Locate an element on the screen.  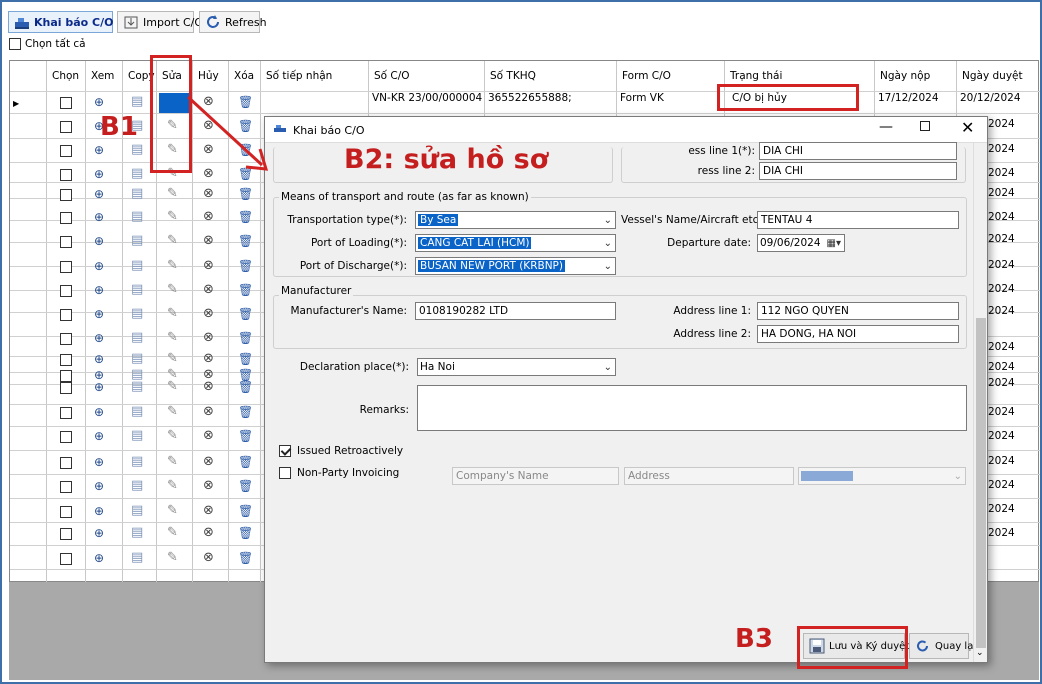
declaration-place-select: Ha Noi ⌄ is located at coordinates (516, 367).